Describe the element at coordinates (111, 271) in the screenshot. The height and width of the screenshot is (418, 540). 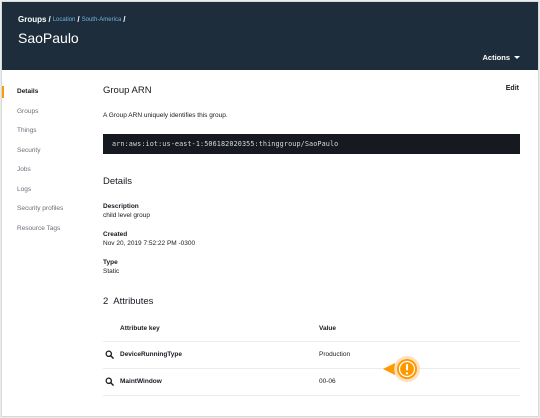
I see `type-value: Static` at that location.